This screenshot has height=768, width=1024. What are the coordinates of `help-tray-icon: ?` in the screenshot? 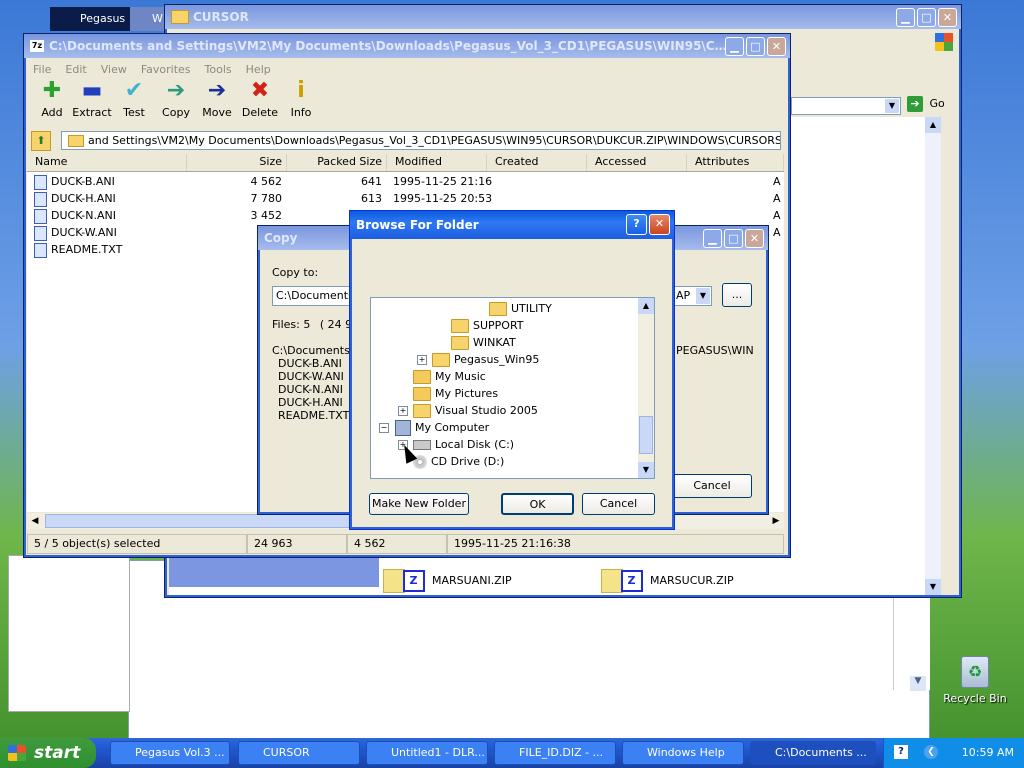 It's located at (901, 752).